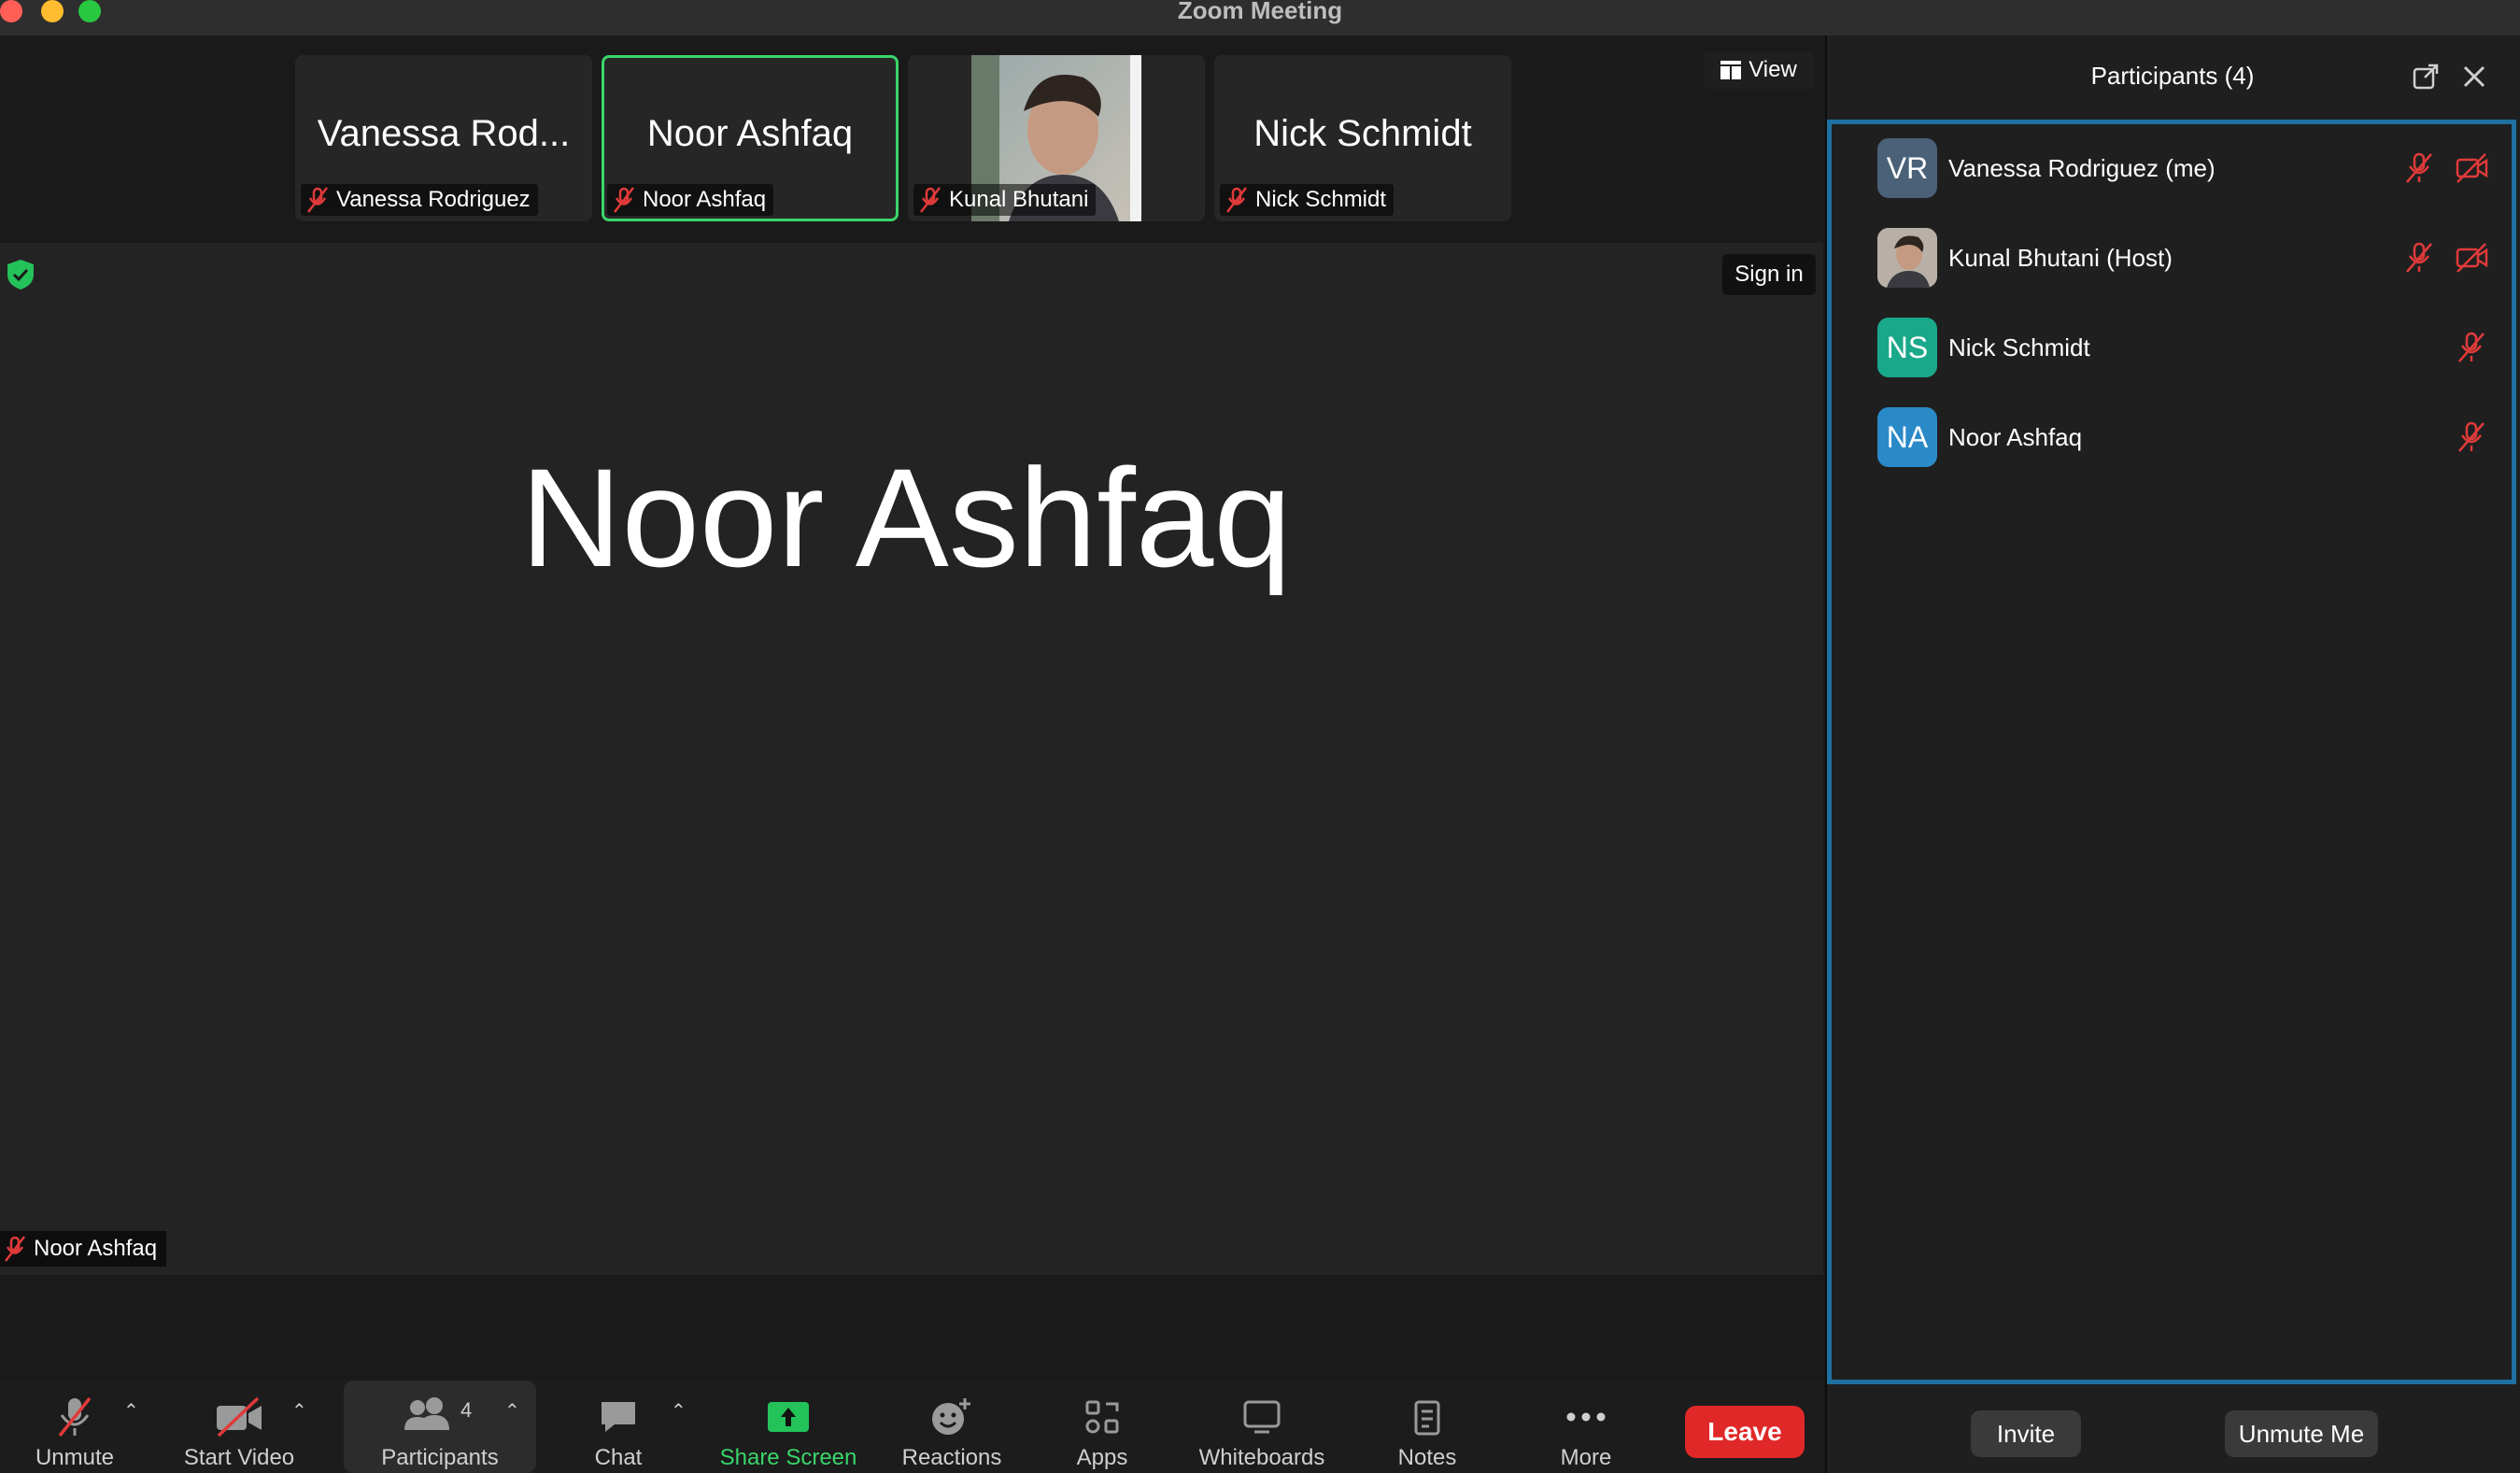 The width and height of the screenshot is (2520, 1473). I want to click on thumbnail-label: Kunal Bhutani, so click(1005, 200).